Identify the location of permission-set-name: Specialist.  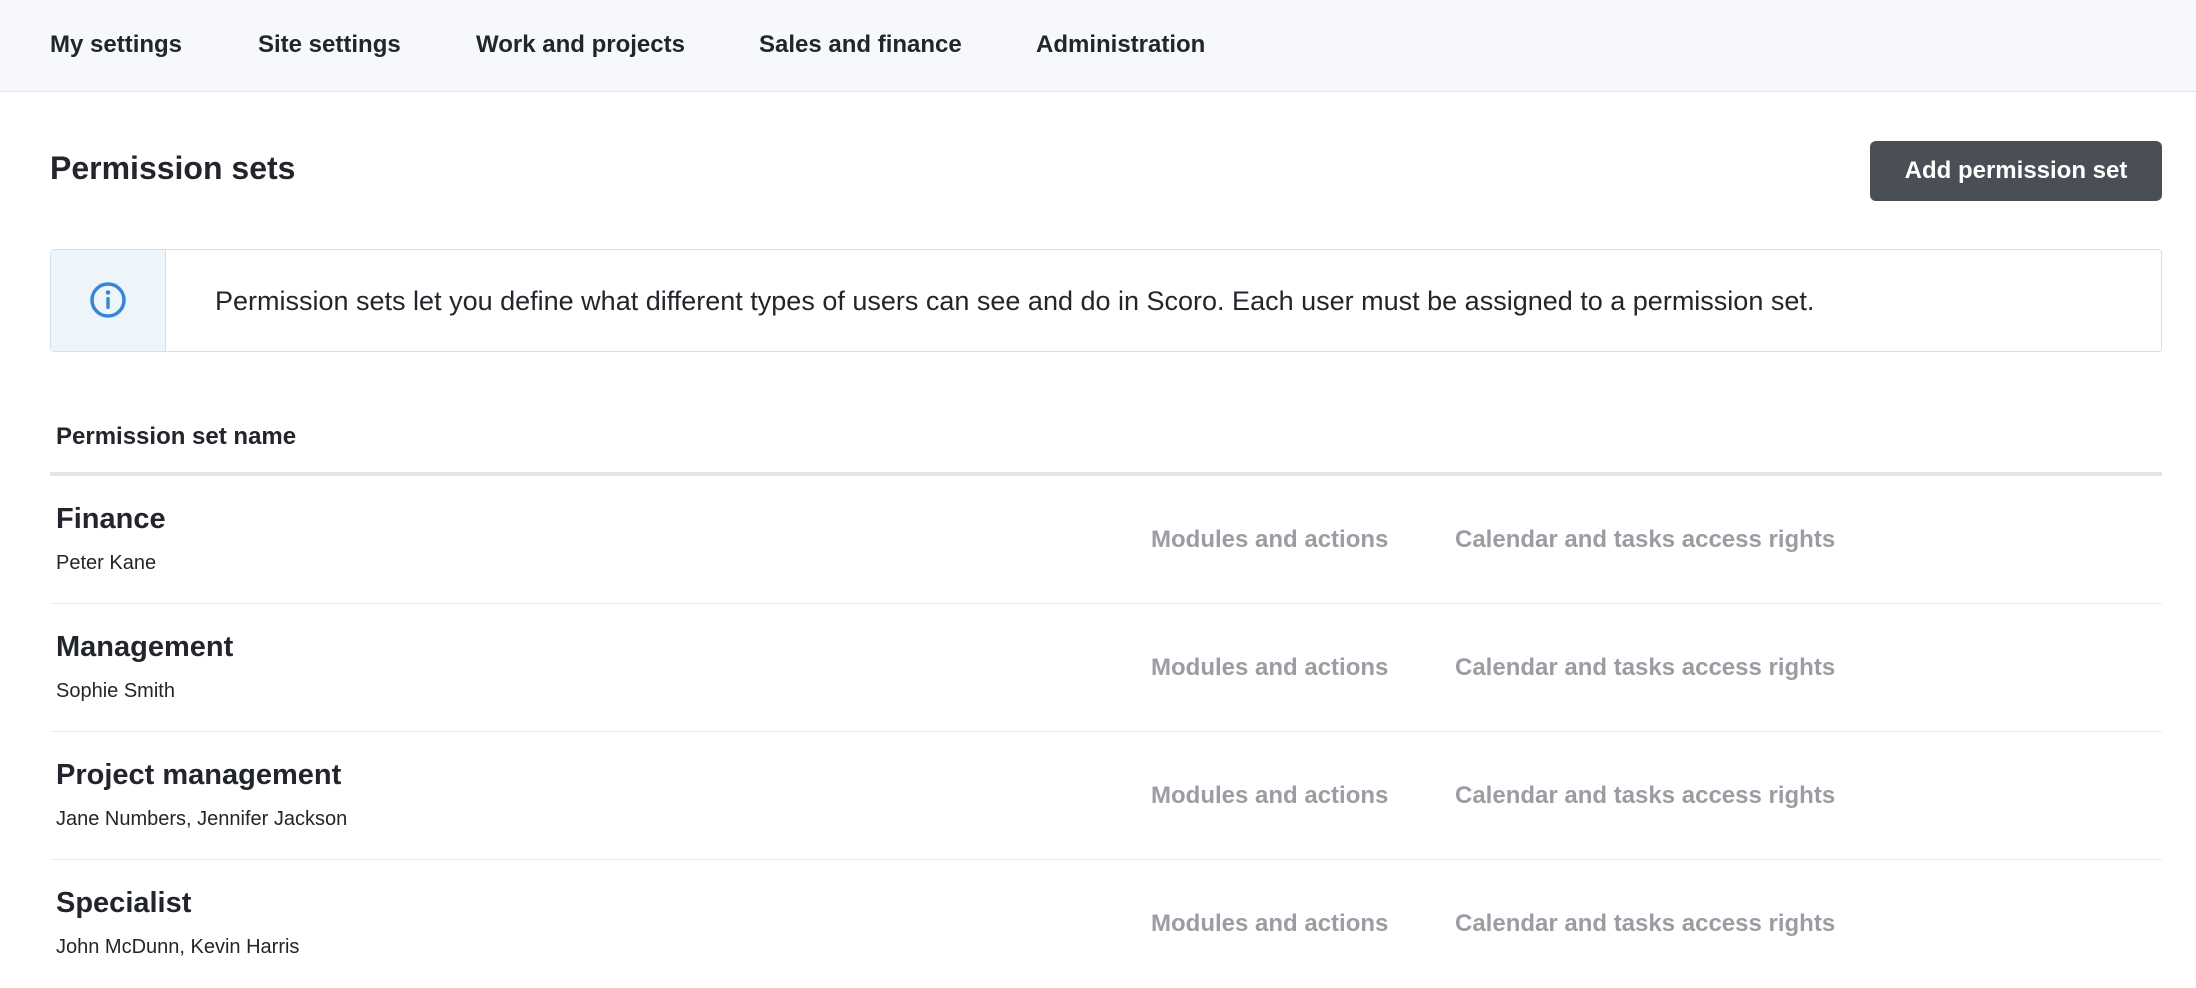
(123, 903).